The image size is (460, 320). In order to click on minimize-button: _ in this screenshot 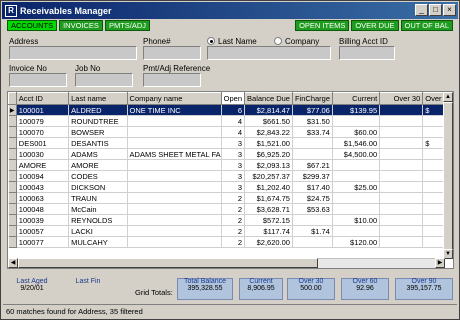, I will do `click(421, 10)`.